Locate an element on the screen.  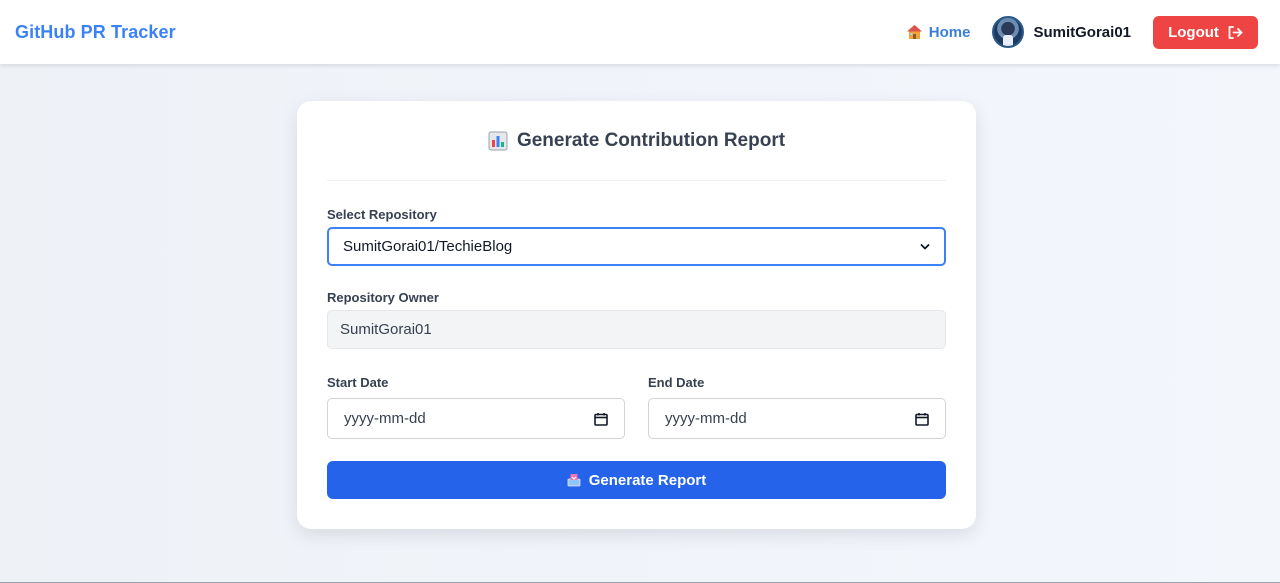
inbox-tray-icon is located at coordinates (574, 480).